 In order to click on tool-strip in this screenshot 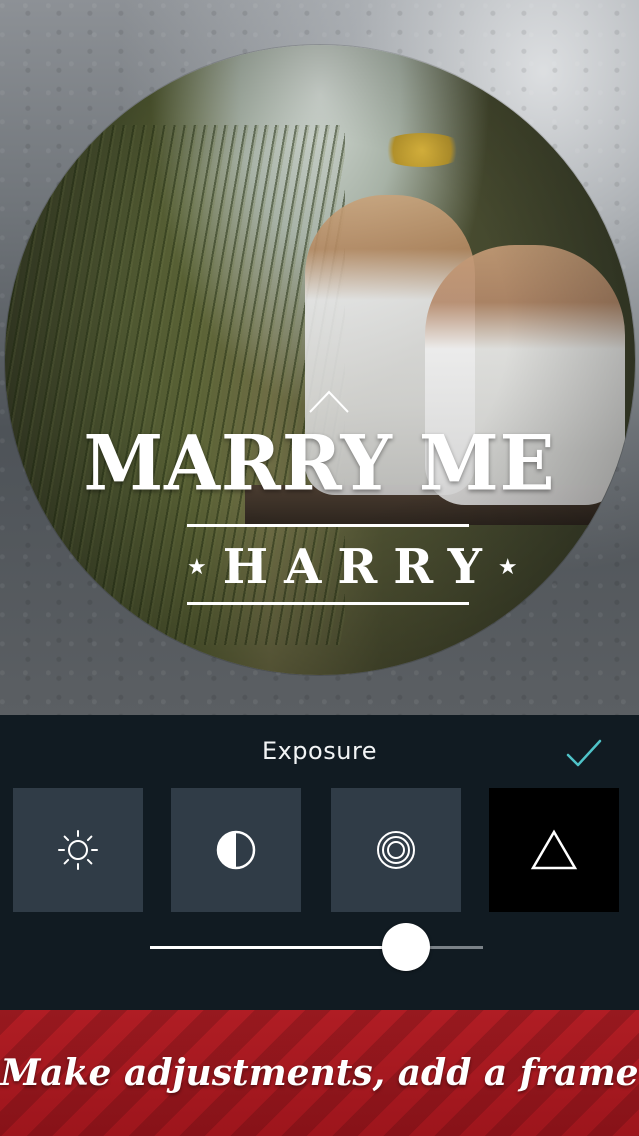, I will do `click(326, 850)`.